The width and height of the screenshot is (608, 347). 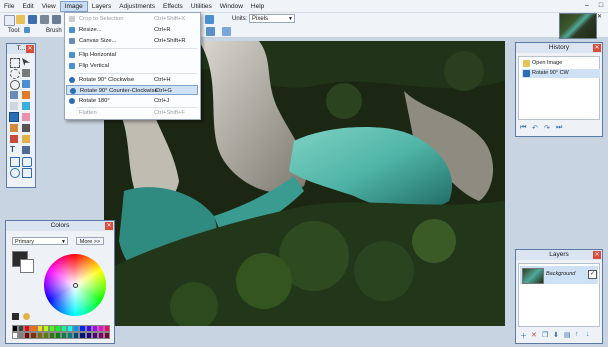 What do you see at coordinates (27, 266) in the screenshot?
I see `secondary-color-swatch` at bounding box center [27, 266].